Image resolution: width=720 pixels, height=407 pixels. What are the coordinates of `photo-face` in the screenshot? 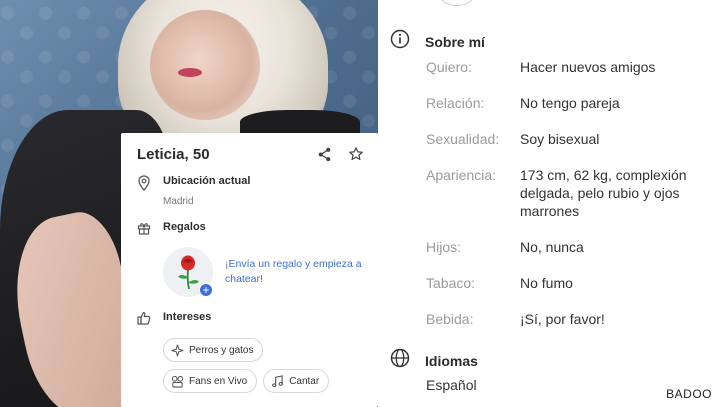 It's located at (205, 65).